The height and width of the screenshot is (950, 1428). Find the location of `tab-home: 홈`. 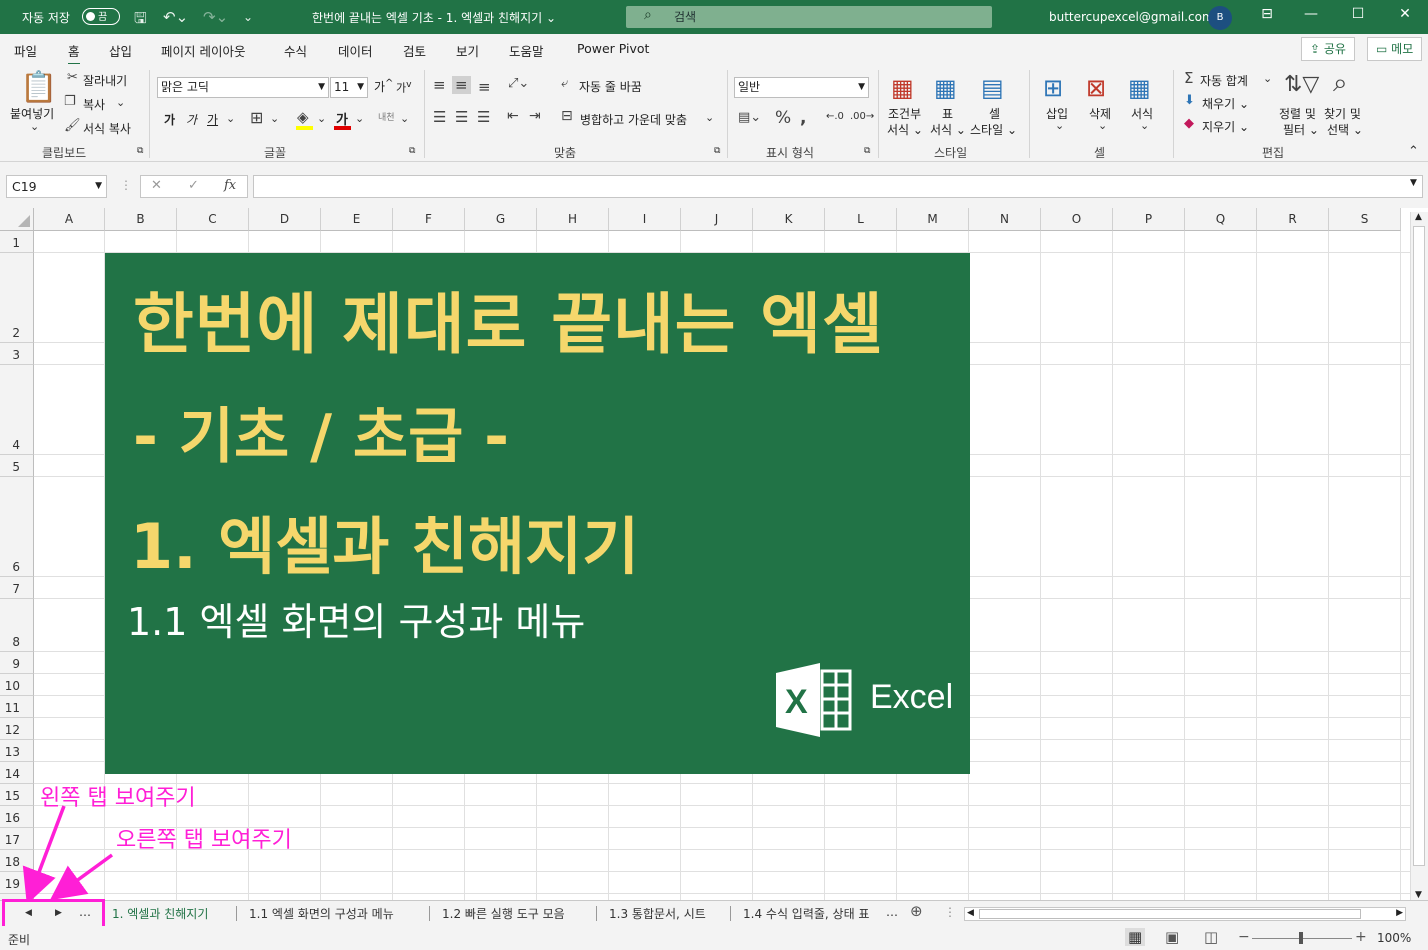

tab-home: 홈 is located at coordinates (74, 53).